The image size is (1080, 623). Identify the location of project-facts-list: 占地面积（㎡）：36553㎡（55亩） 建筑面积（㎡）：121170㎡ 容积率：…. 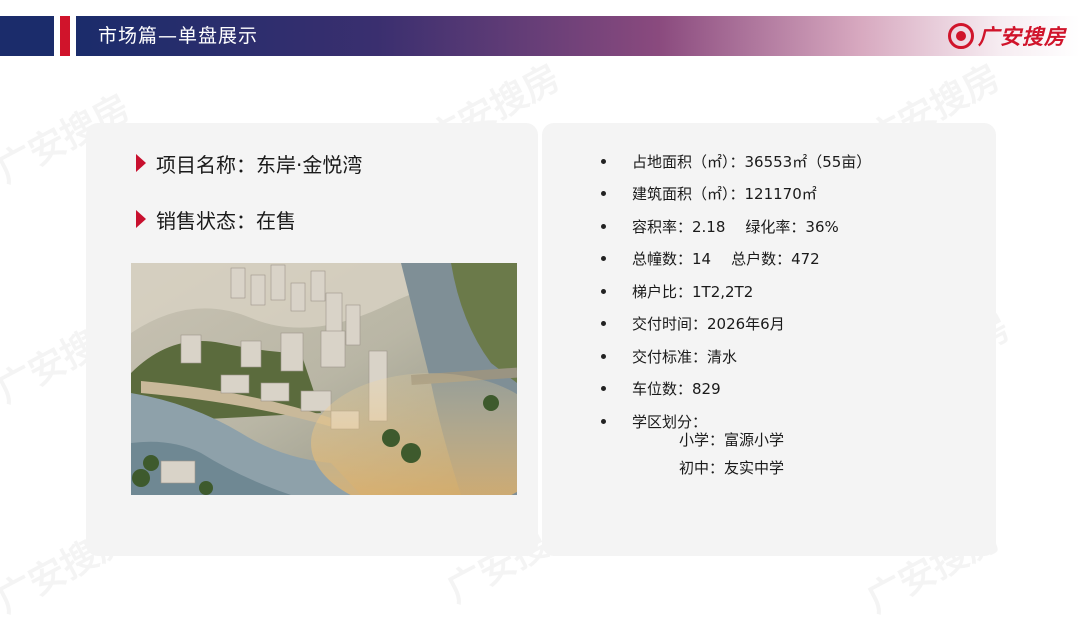
(734, 291).